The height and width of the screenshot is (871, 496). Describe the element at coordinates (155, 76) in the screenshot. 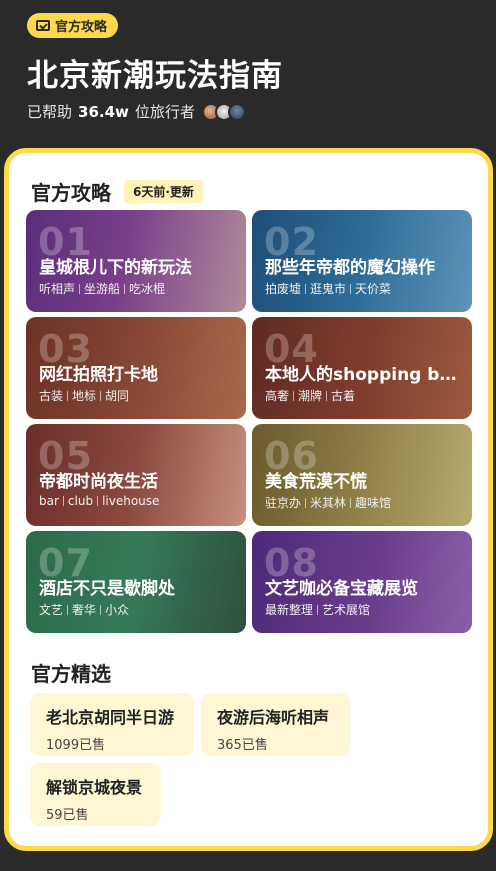

I see `page-title: 北京新潮玩法指南` at that location.